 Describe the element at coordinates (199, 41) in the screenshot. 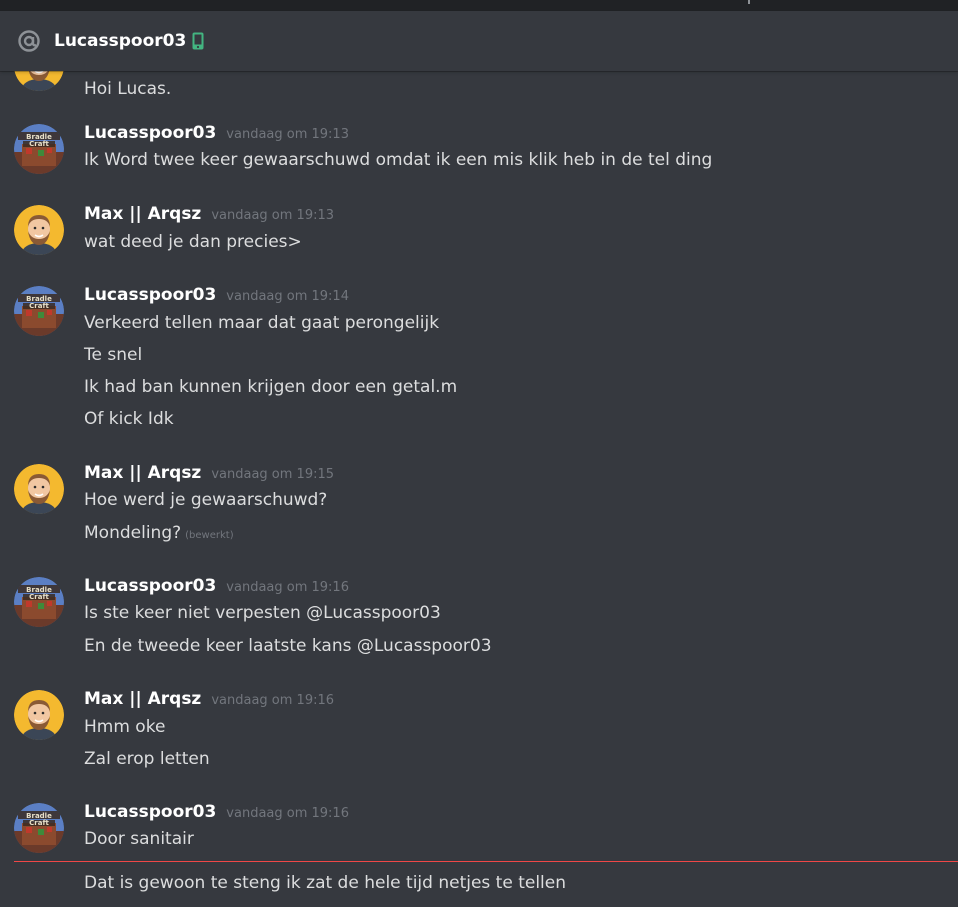

I see `mobile-phone-icon` at that location.